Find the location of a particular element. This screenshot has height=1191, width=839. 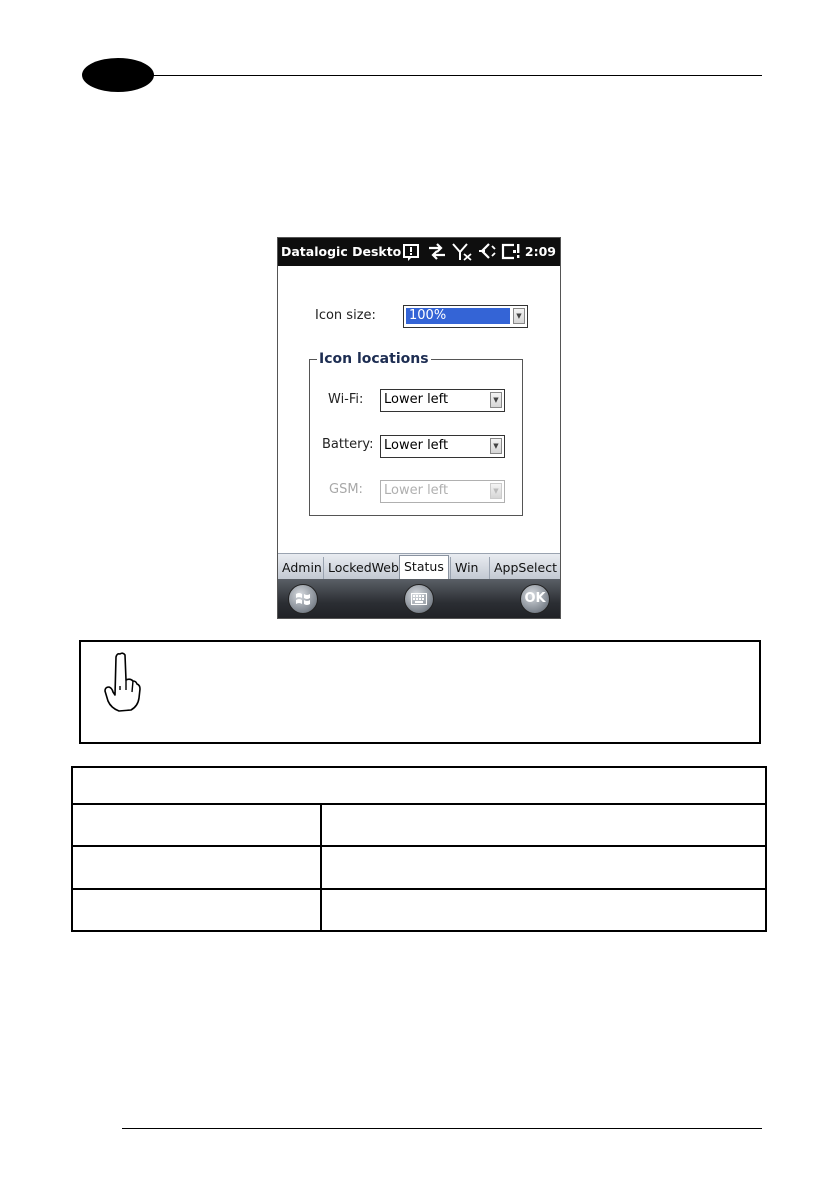

pointing-hand-icon is located at coordinates (122, 682).